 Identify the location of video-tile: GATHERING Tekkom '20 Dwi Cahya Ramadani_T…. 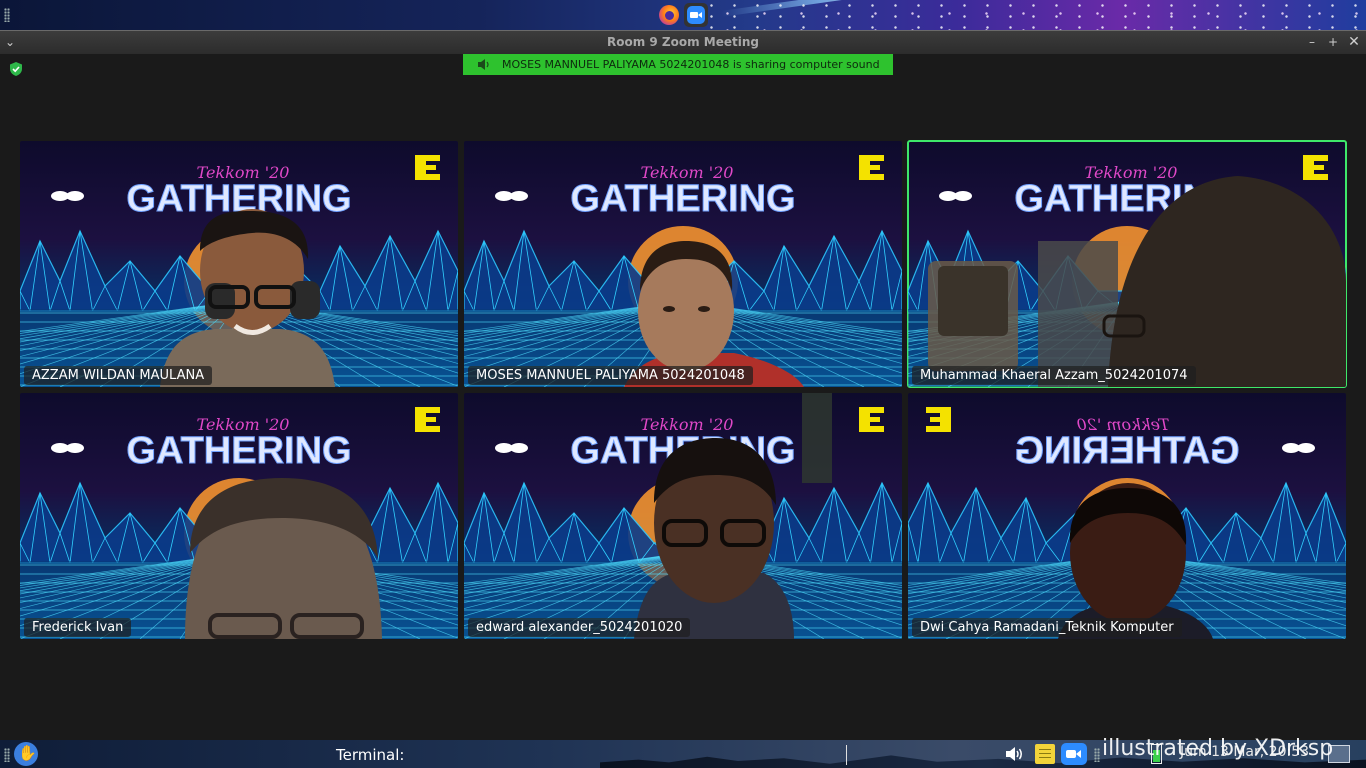
(1127, 516).